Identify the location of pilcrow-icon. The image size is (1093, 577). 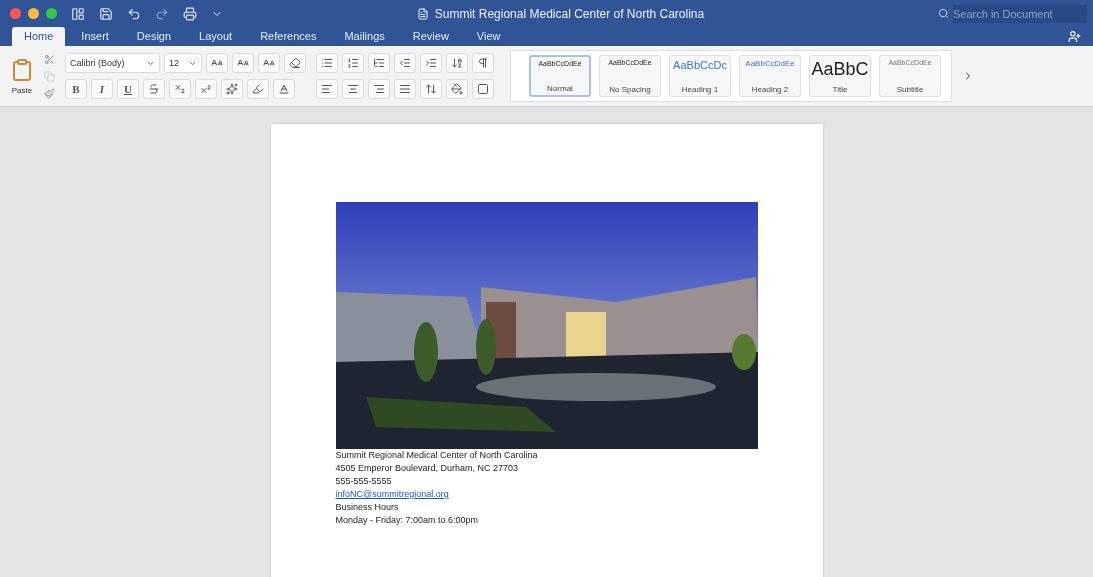
(483, 63).